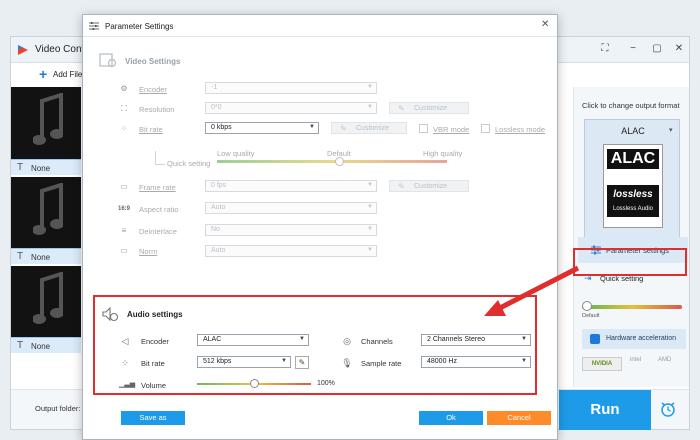 The height and width of the screenshot is (440, 700). Describe the element at coordinates (153, 61) in the screenshot. I see `video-settings-title: Video Settings` at that location.